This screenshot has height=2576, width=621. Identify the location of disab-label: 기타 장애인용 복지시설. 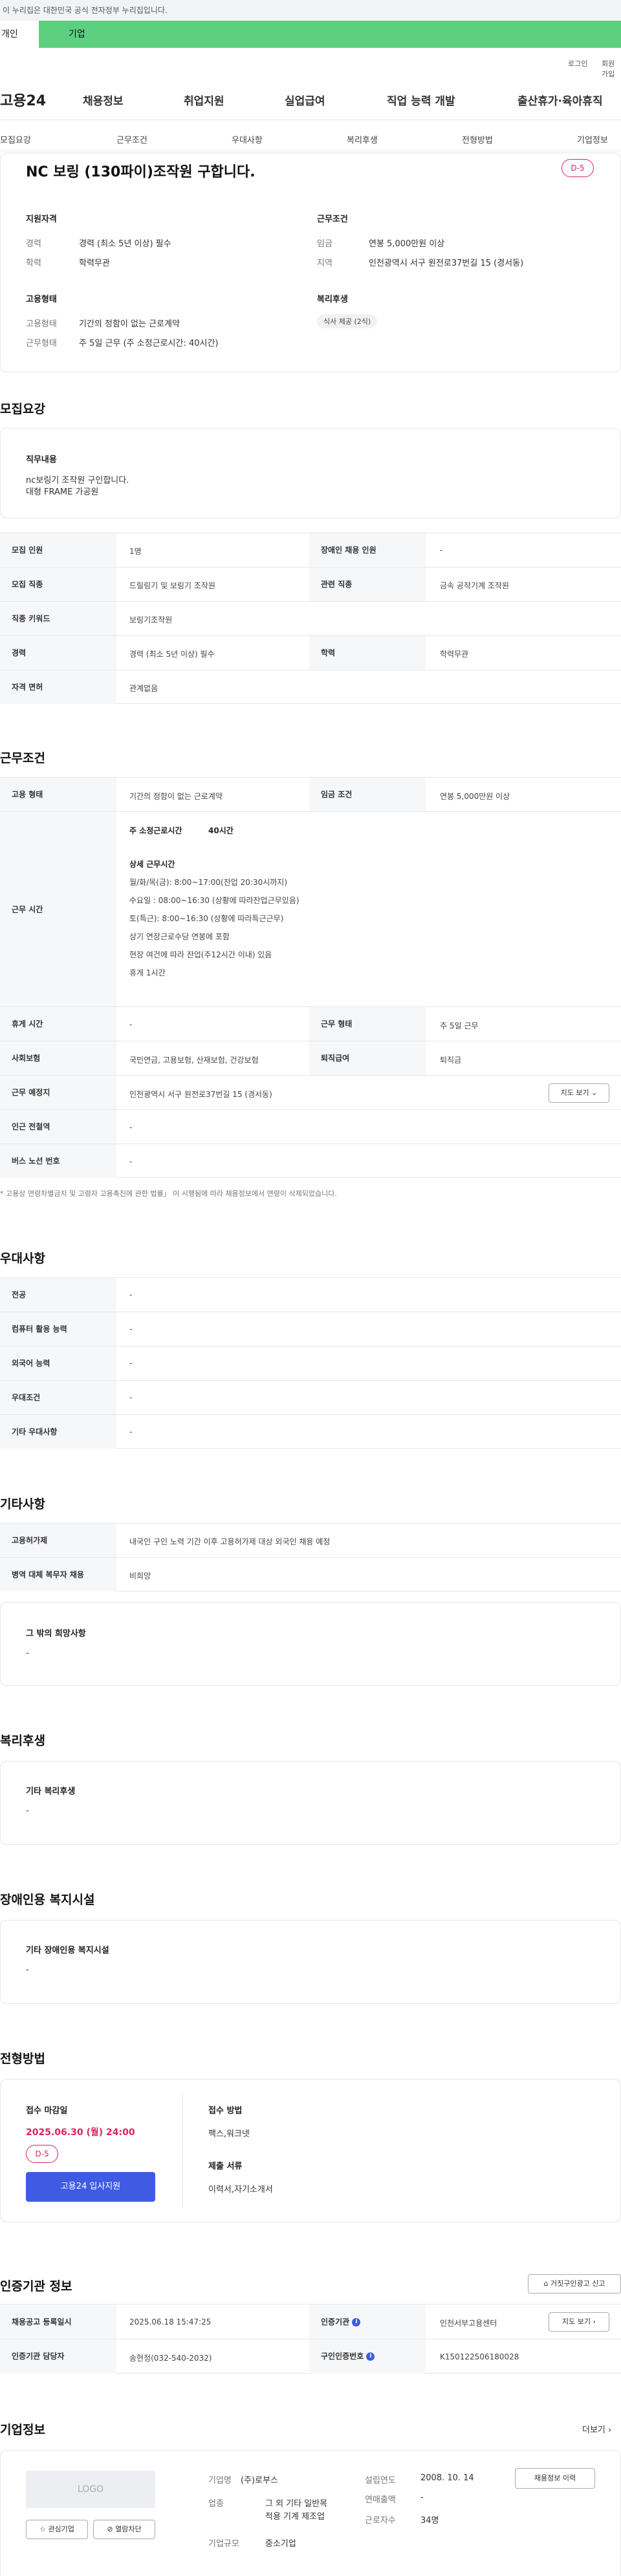
(67, 1950).